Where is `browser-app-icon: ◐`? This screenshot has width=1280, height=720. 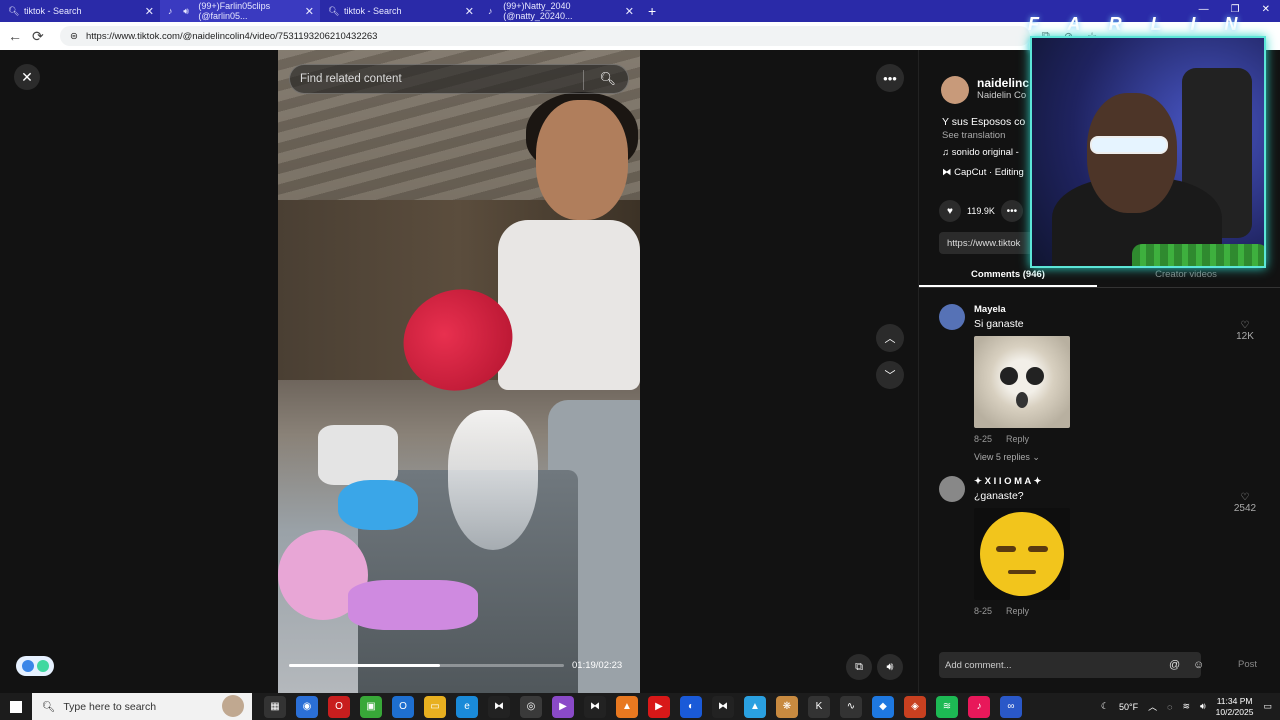
browser-app-icon: ◐ is located at coordinates (691, 706).